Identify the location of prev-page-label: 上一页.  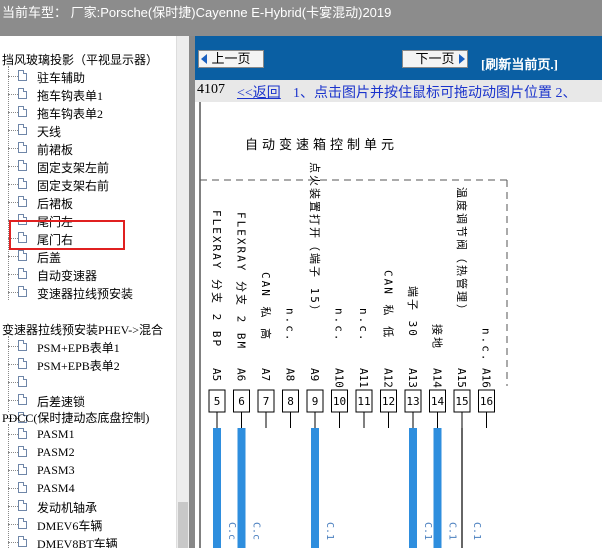
(231, 58).